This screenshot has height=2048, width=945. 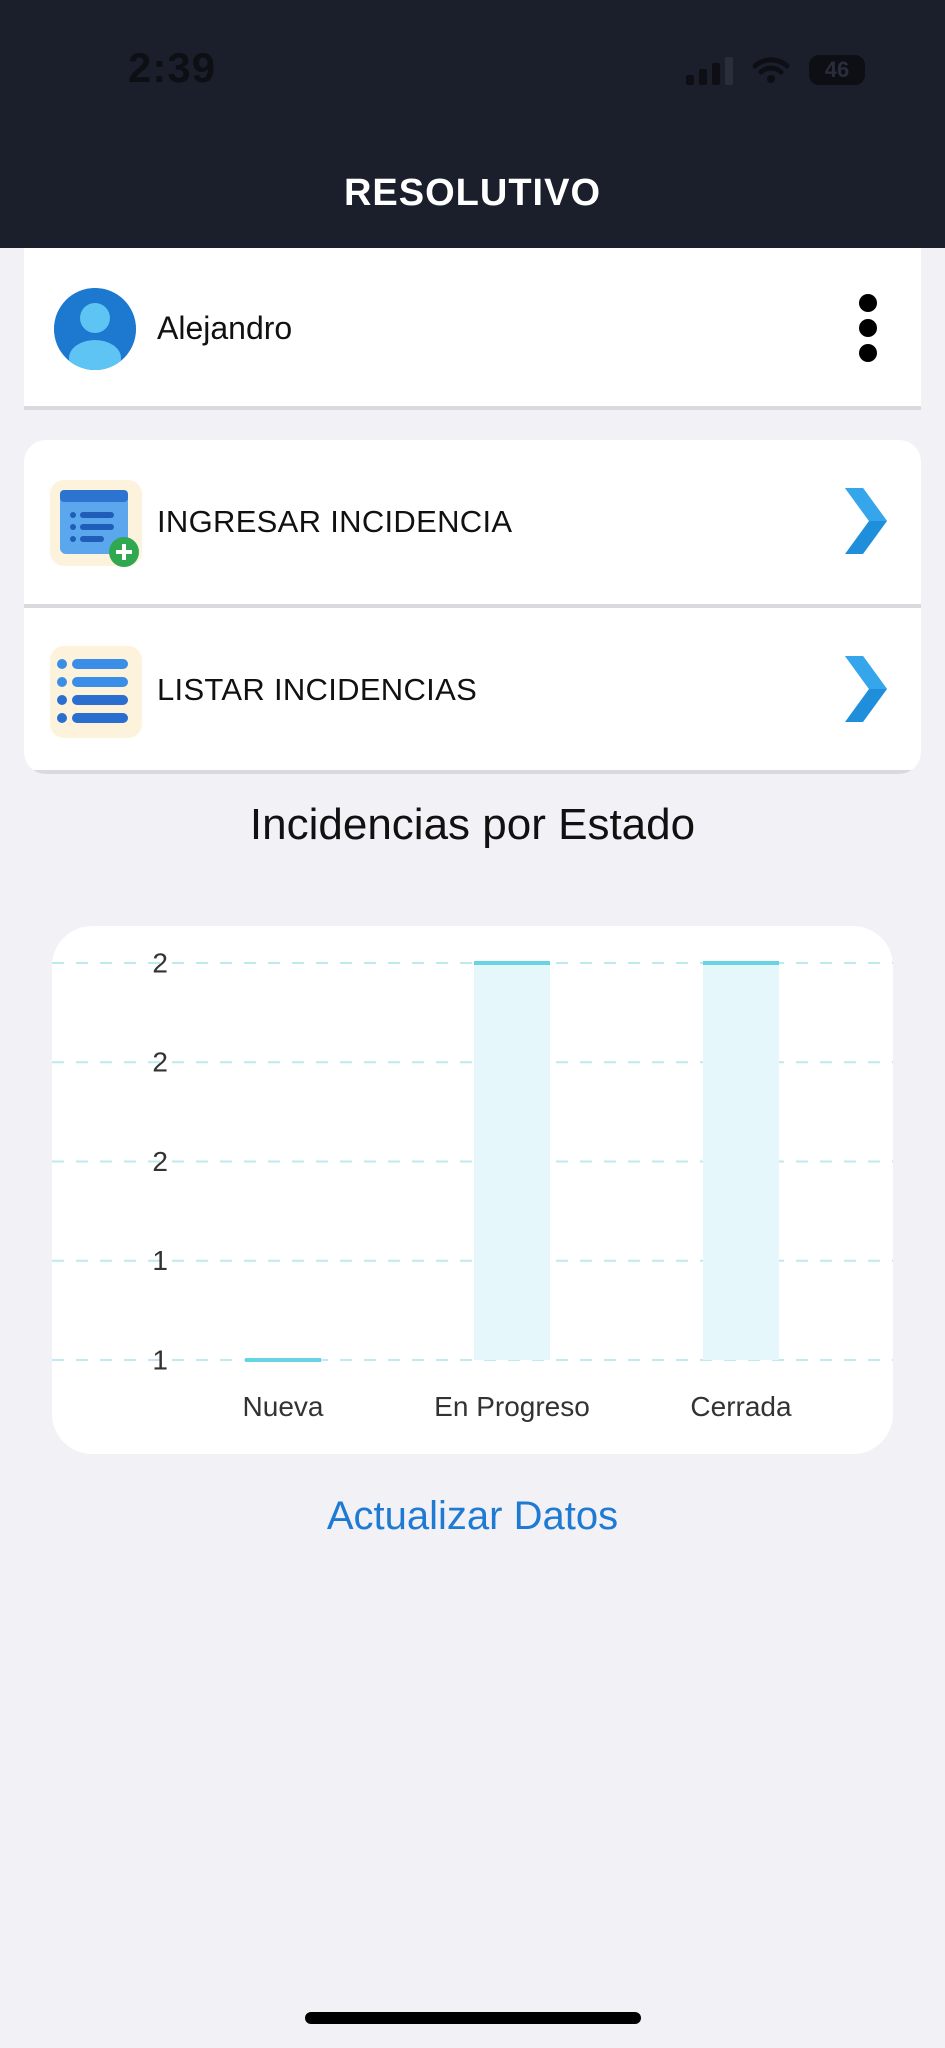 I want to click on page-title: RESOLUTIVO, so click(x=472, y=193).